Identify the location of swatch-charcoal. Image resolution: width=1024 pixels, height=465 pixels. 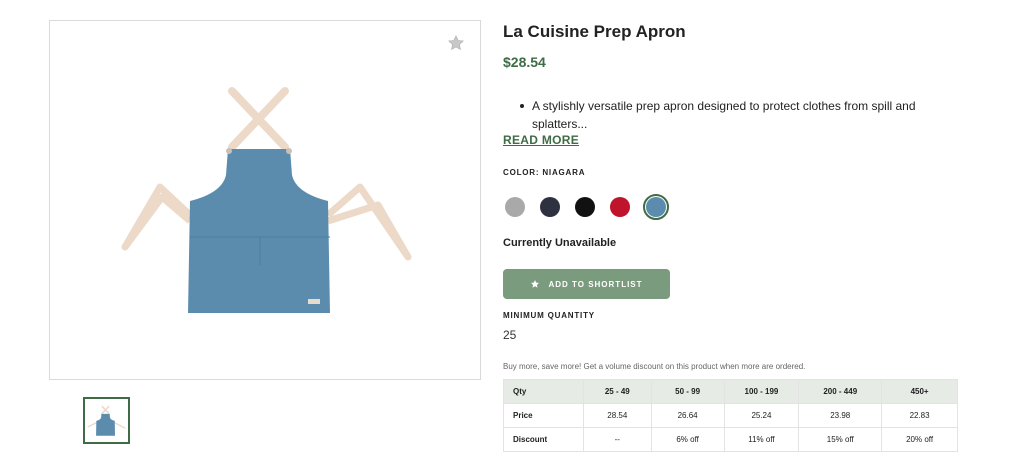
(550, 207).